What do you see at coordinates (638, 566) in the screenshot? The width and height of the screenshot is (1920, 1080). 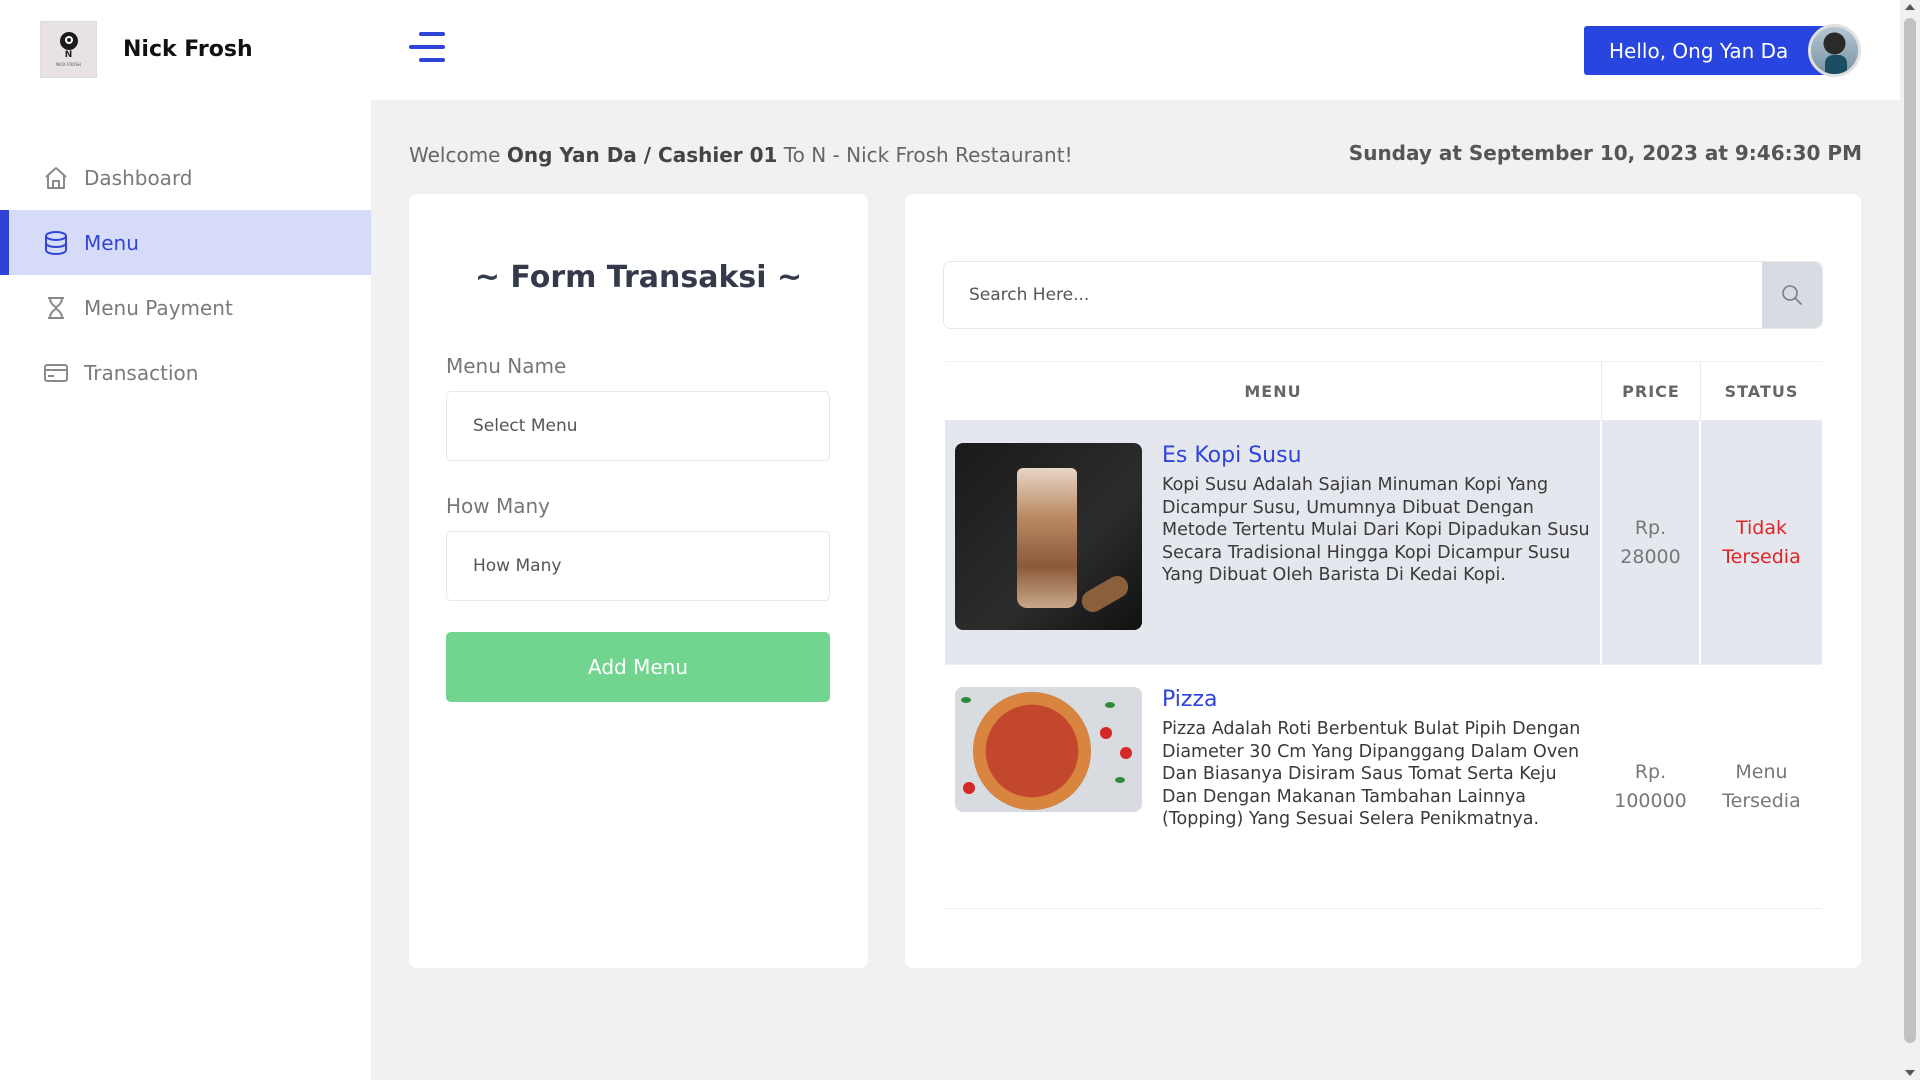 I see `how-many-input: How Many` at bounding box center [638, 566].